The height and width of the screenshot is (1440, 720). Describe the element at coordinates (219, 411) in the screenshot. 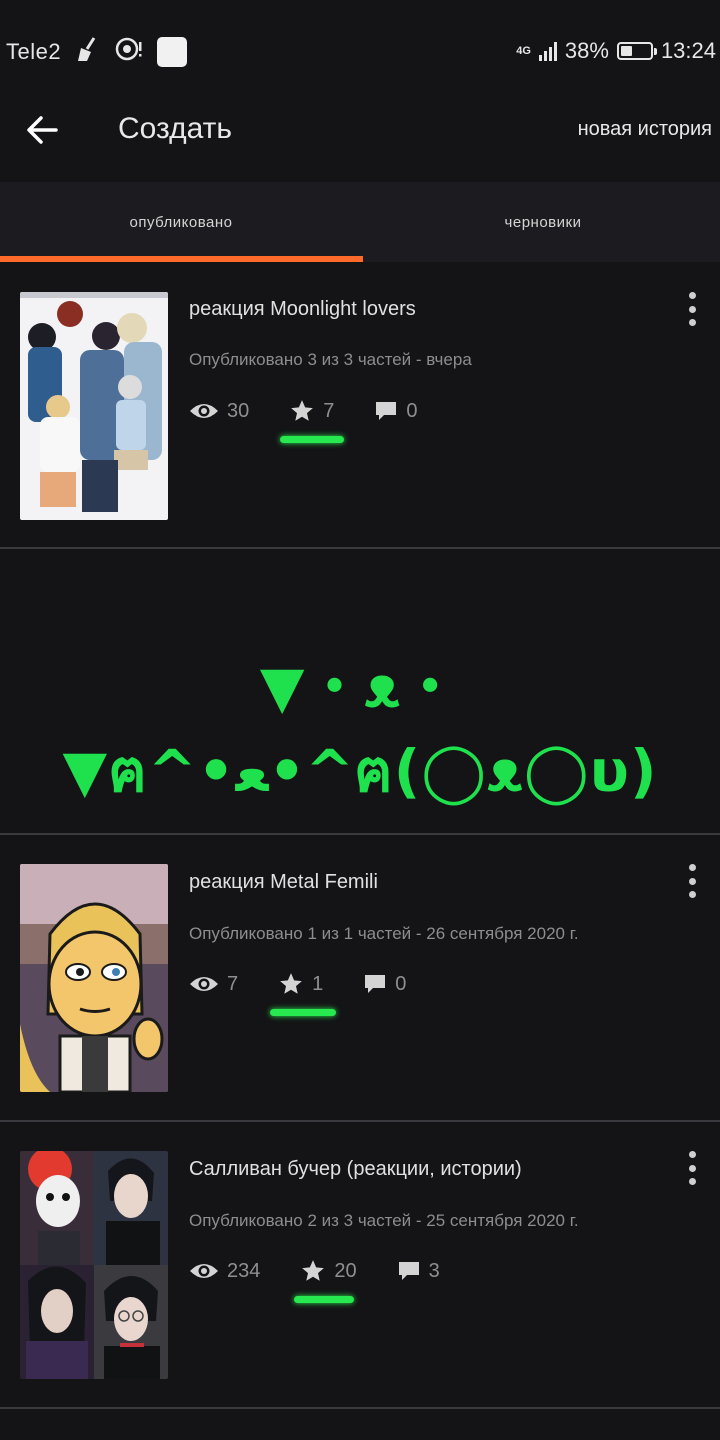

I see `views-stat: 30` at that location.